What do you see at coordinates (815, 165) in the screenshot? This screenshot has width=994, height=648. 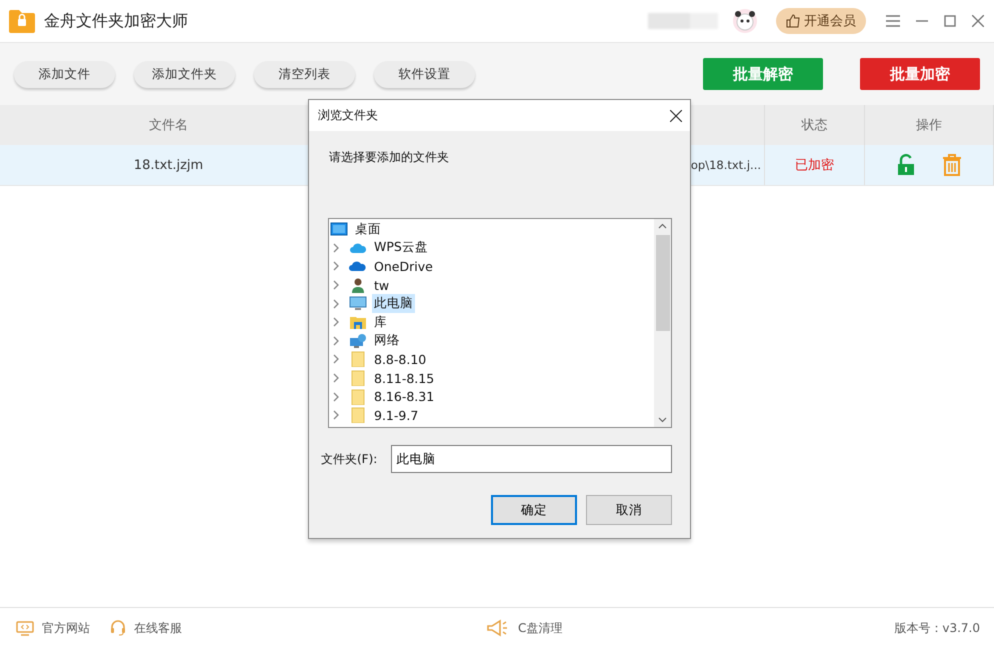 I see `status-cell: 已加密` at bounding box center [815, 165].